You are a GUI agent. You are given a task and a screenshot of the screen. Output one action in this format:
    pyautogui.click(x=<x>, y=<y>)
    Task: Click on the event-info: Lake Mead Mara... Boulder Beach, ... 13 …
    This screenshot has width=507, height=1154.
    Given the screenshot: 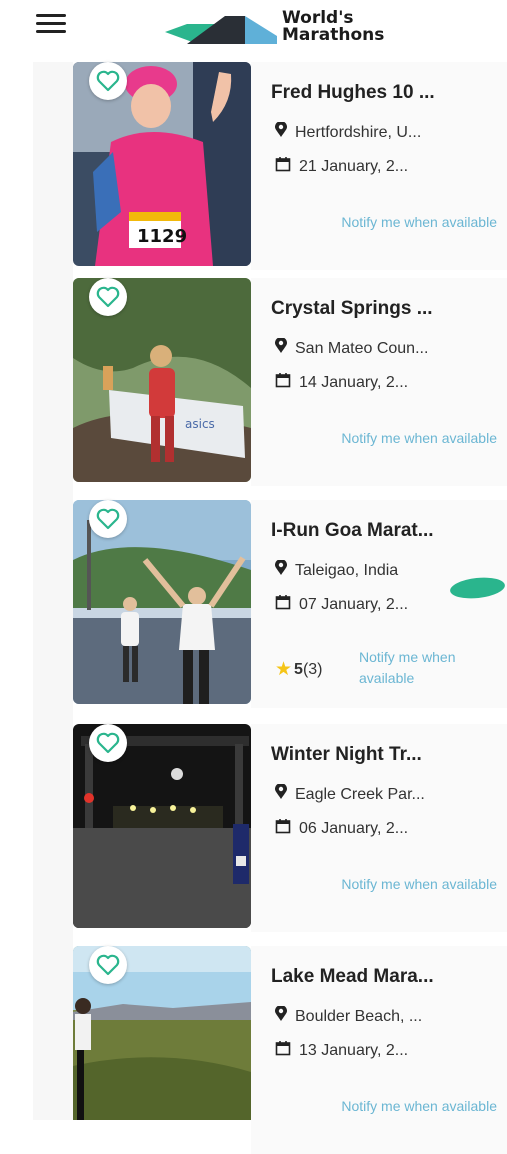 What is the action you would take?
    pyautogui.click(x=379, y=1050)
    